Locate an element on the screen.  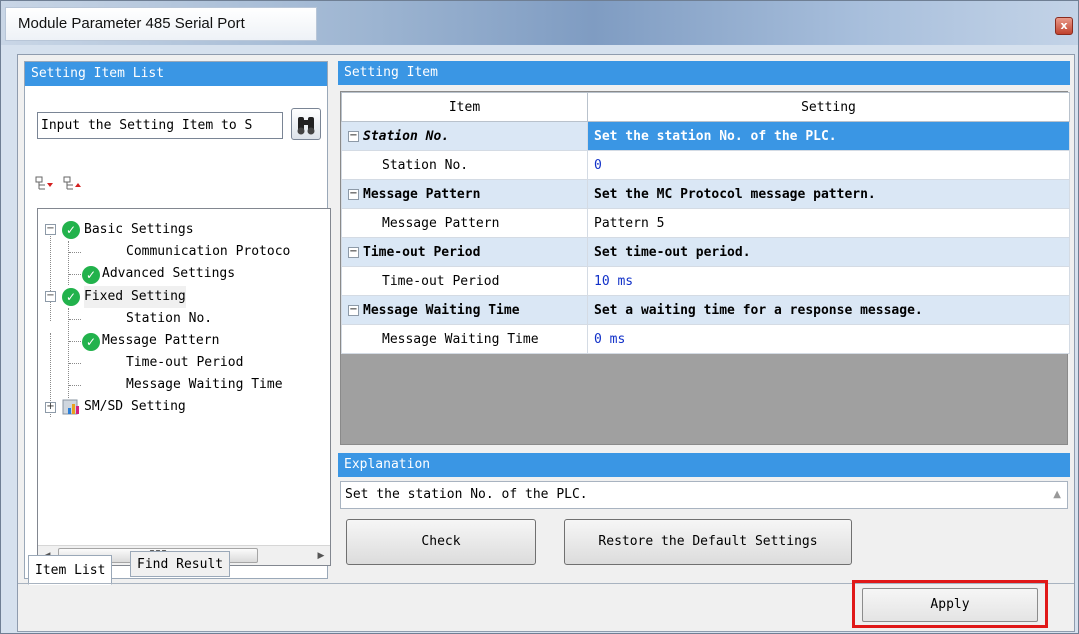
expand-all-icon is located at coordinates (45, 184).